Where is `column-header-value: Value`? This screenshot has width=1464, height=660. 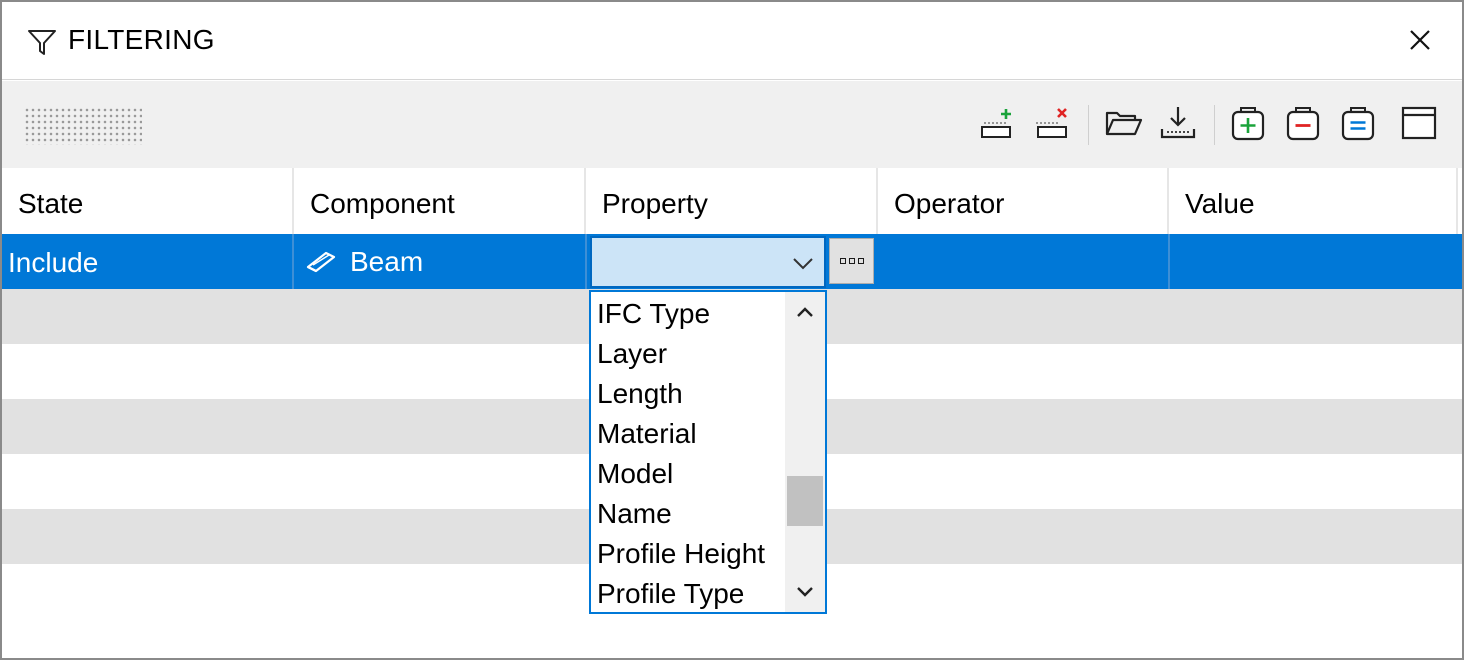 column-header-value: Value is located at coordinates (1313, 201).